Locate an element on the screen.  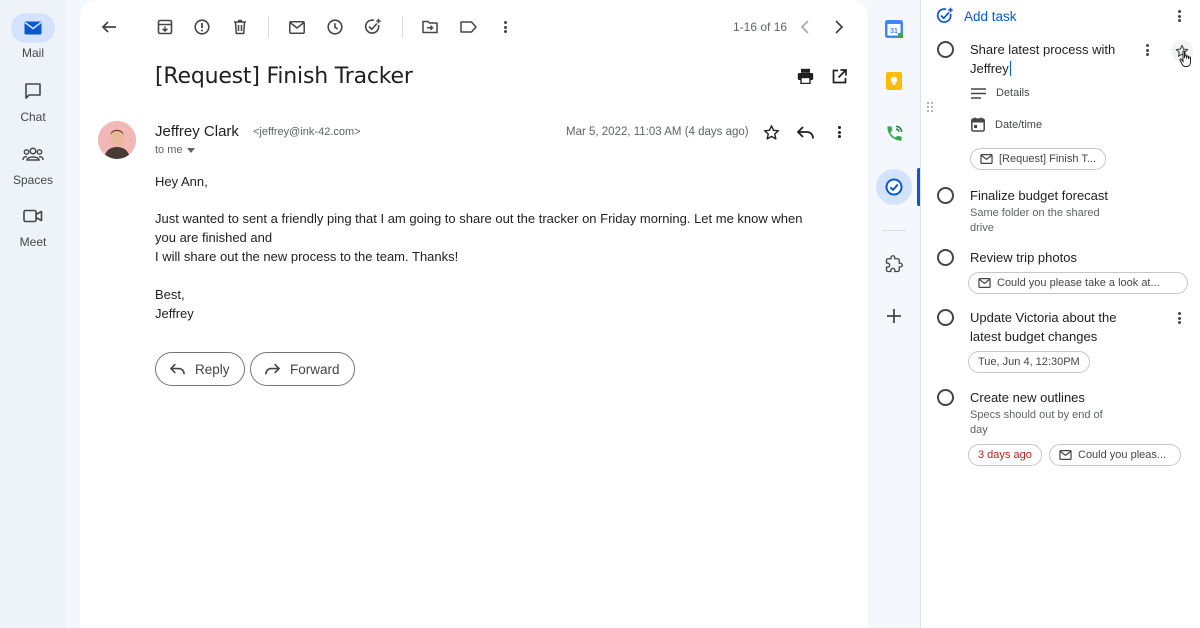
voice-app-button is located at coordinates (894, 133).